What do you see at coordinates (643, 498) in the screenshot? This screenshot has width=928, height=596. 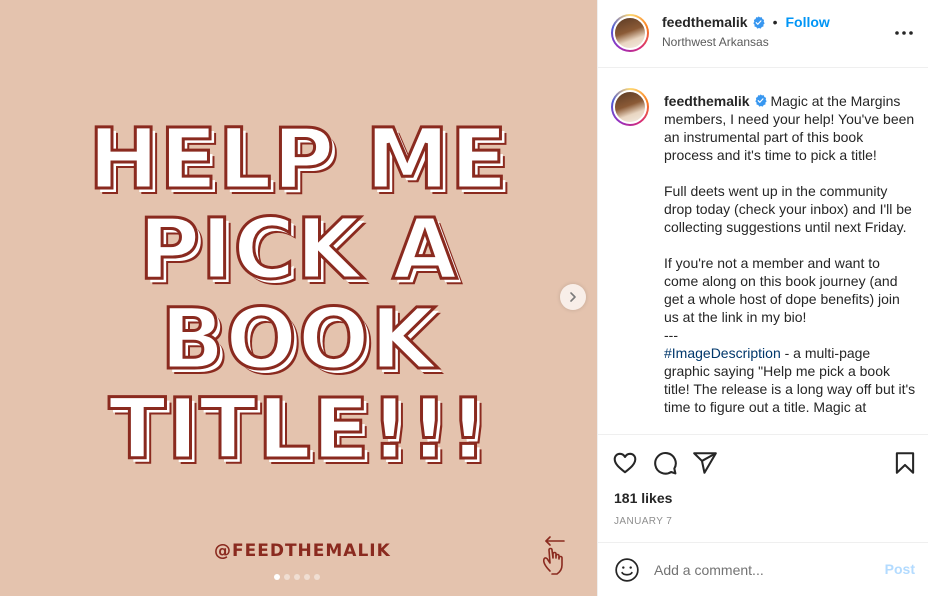 I see `likes-count: 181 likes` at bounding box center [643, 498].